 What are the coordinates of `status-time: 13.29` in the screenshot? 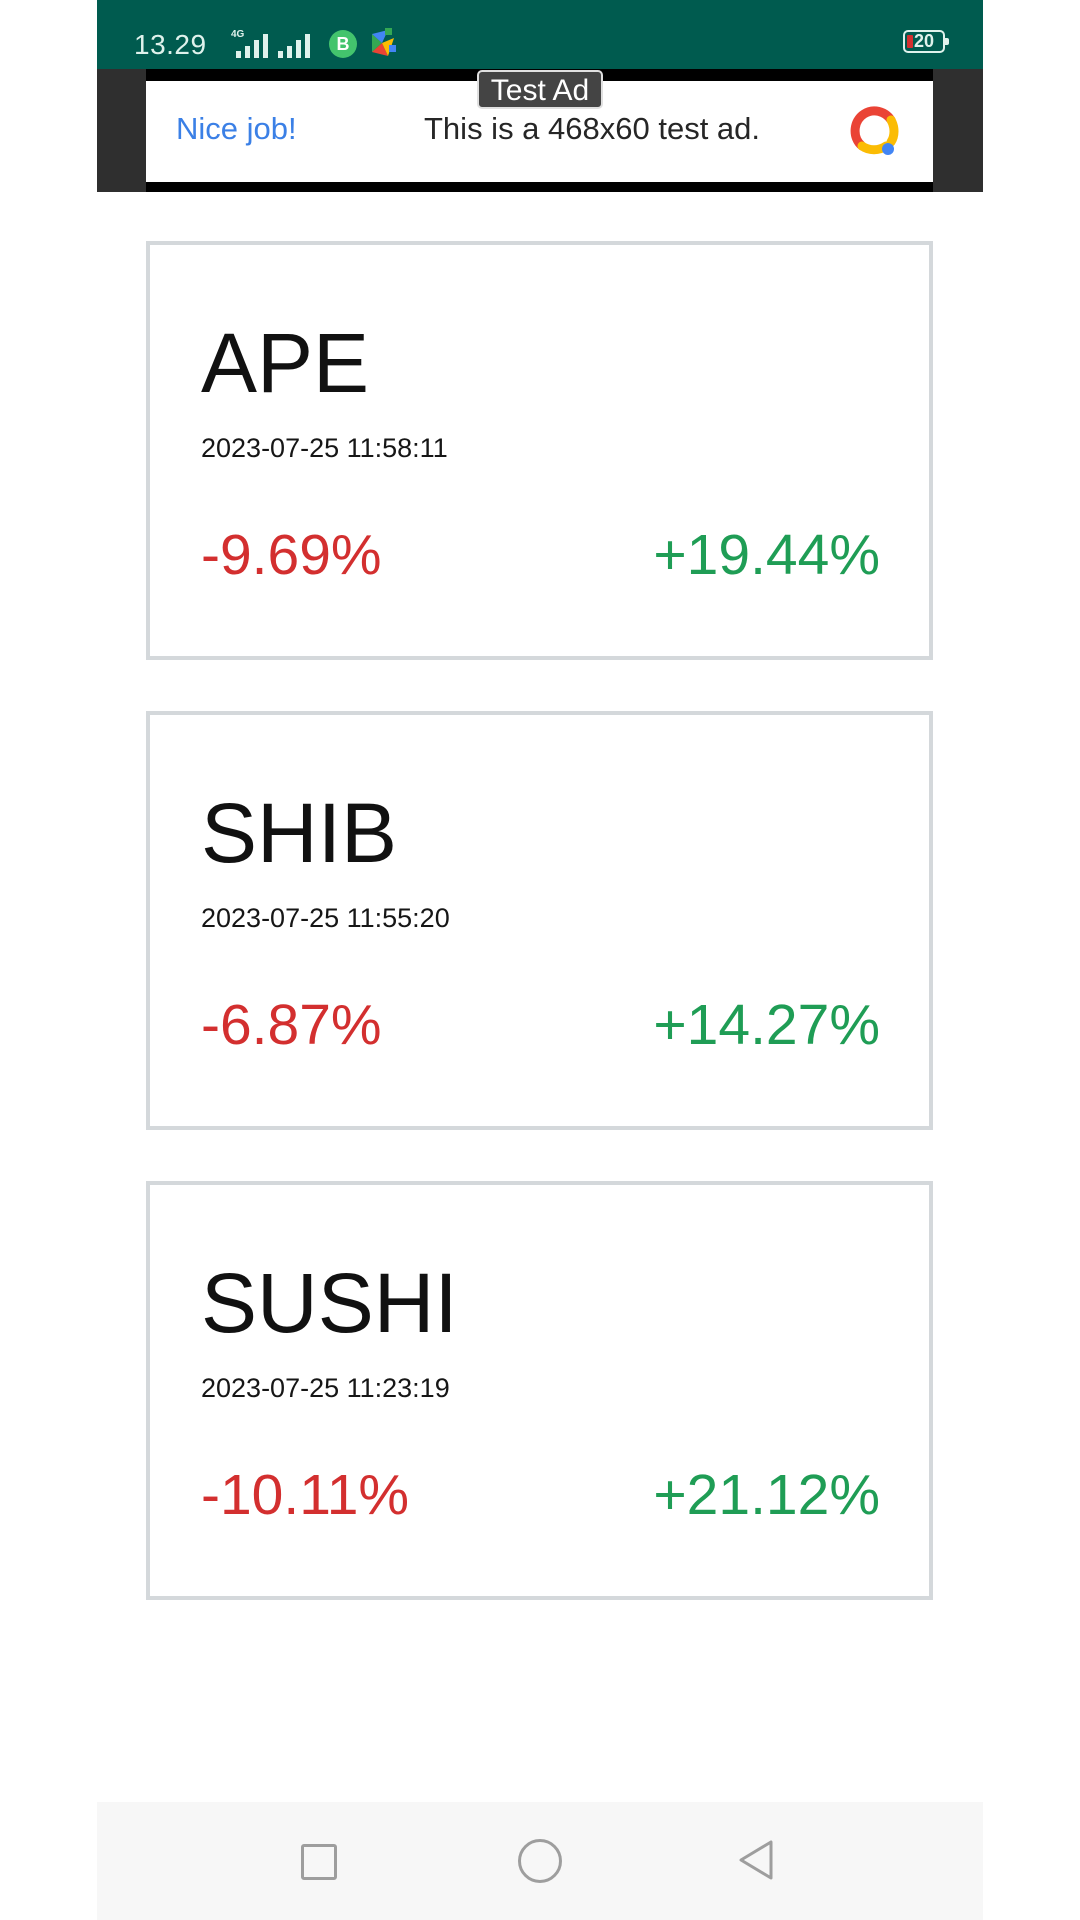 It's located at (170, 44).